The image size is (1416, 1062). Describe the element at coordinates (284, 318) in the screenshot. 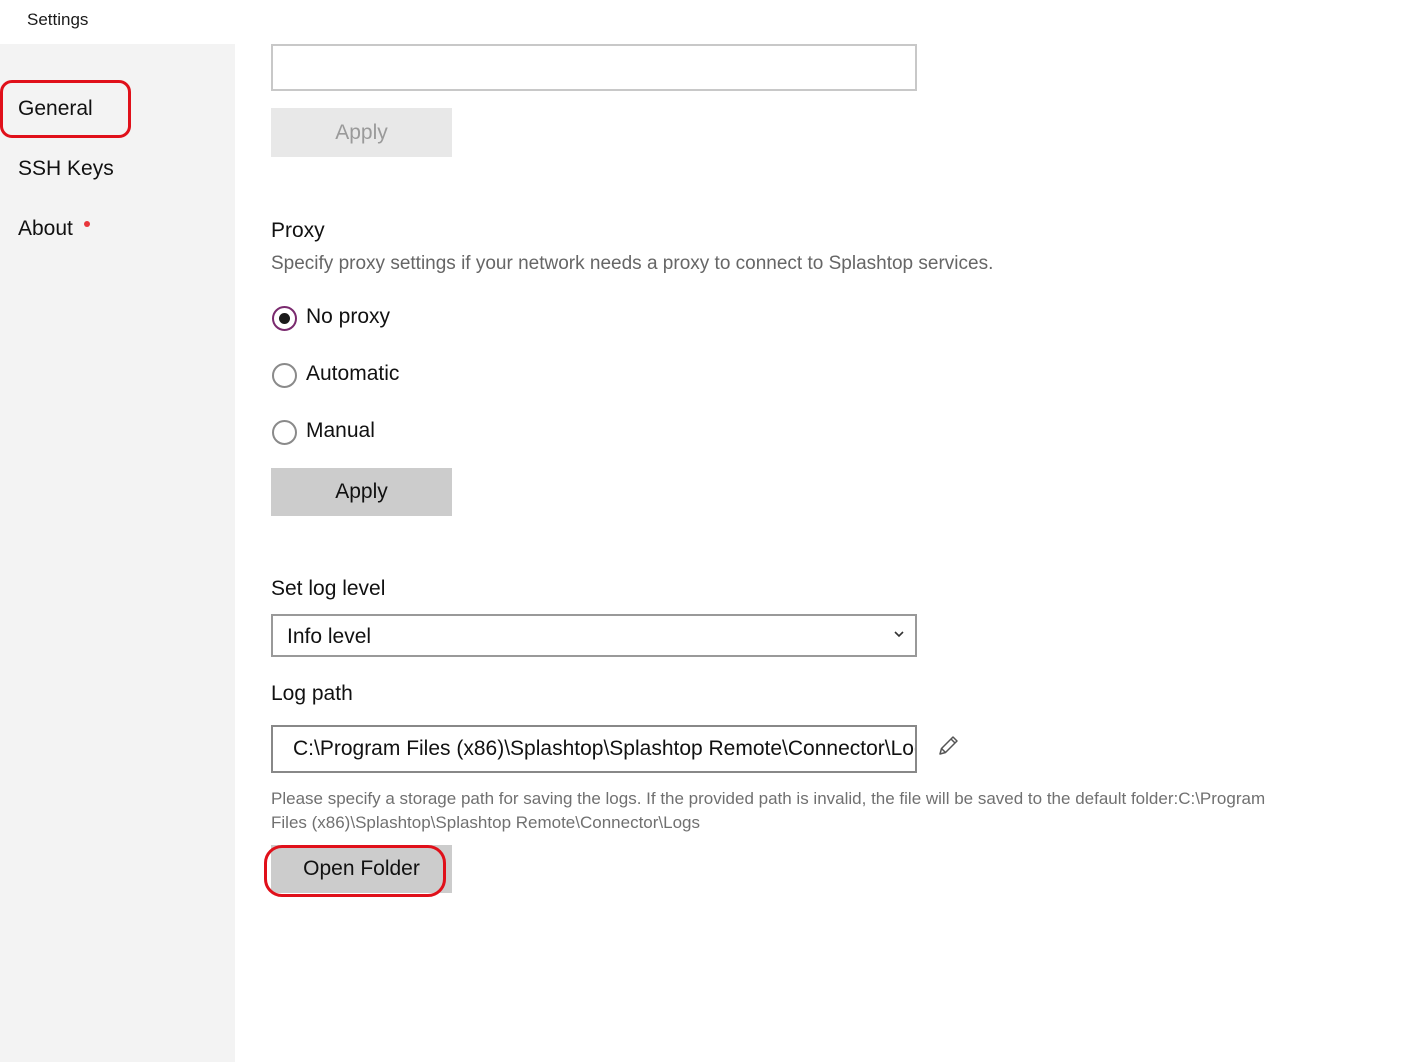

I see `radio-checked-icon` at that location.